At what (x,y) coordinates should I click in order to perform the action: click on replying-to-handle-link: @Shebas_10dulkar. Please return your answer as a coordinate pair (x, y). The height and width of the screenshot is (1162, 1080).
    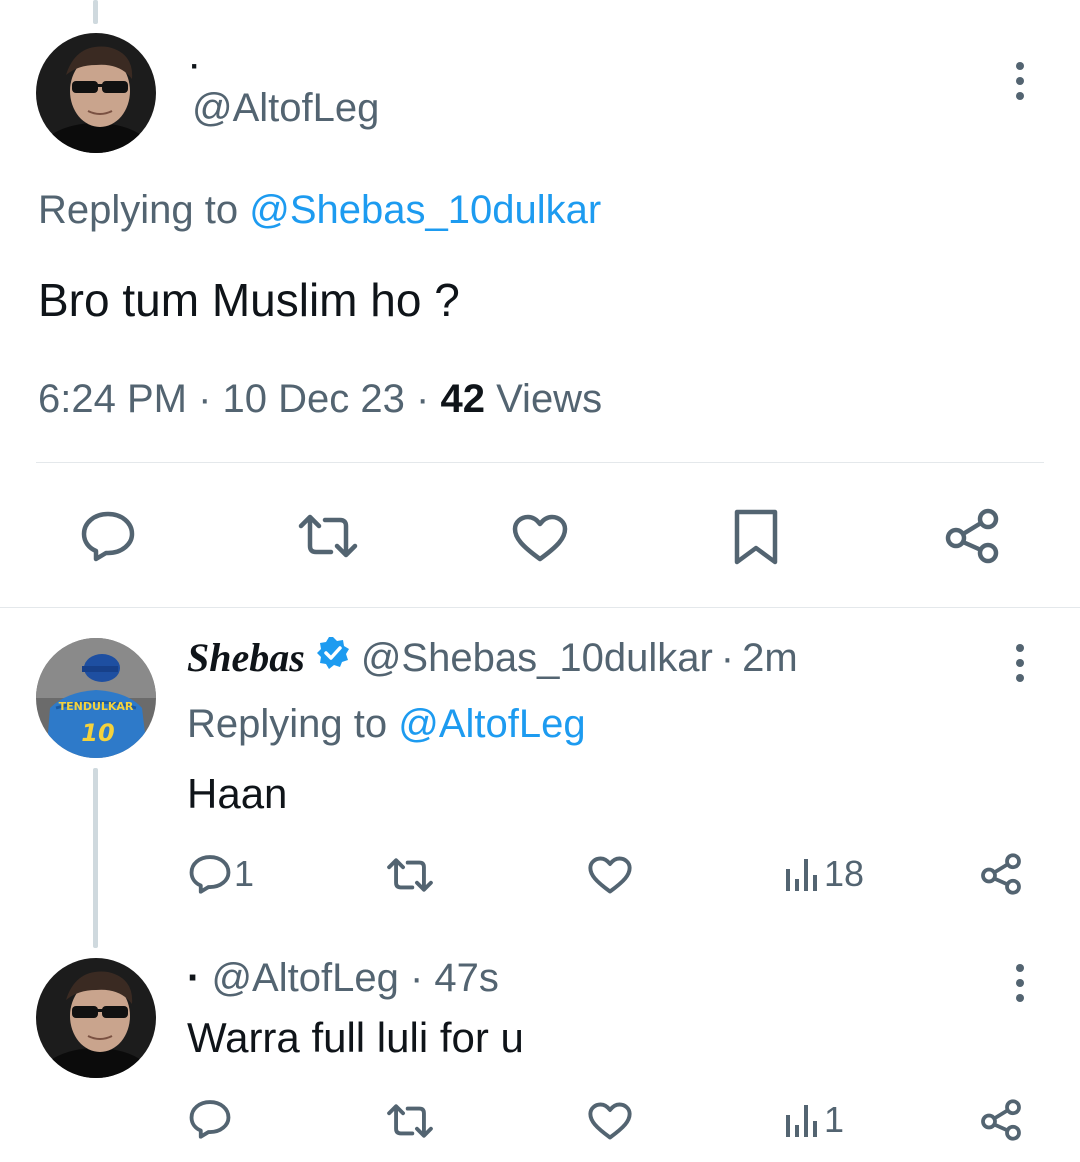
    Looking at the image, I should click on (425, 210).